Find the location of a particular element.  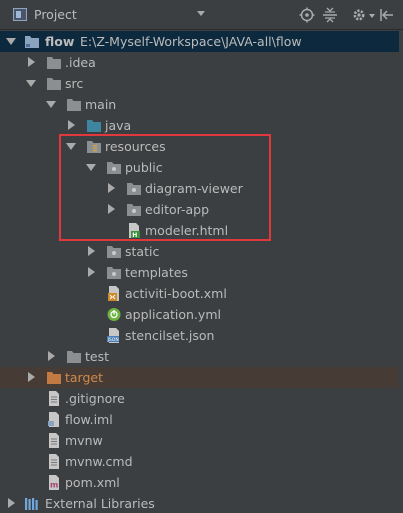

tree-item-label: target is located at coordinates (84, 377).